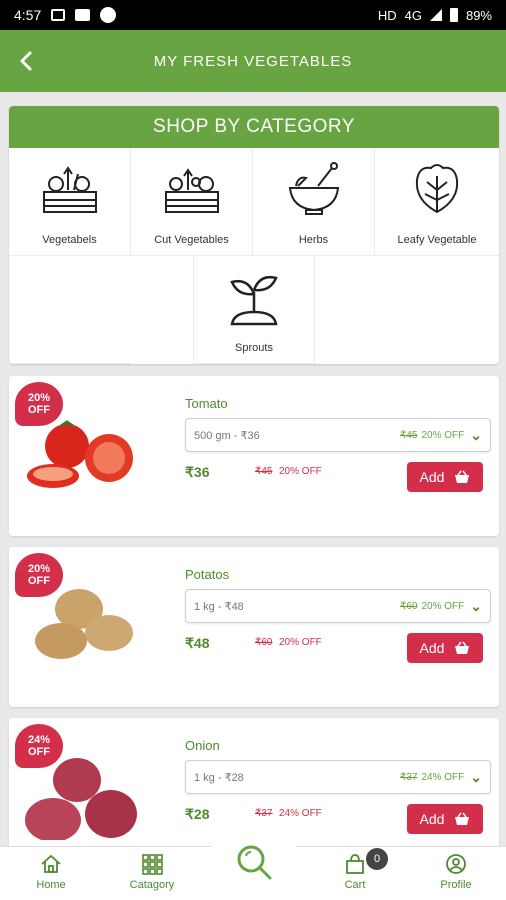 Image resolution: width=506 pixels, height=900 pixels. Describe the element at coordinates (313, 188) in the screenshot. I see `mortar-pestle-icon` at that location.